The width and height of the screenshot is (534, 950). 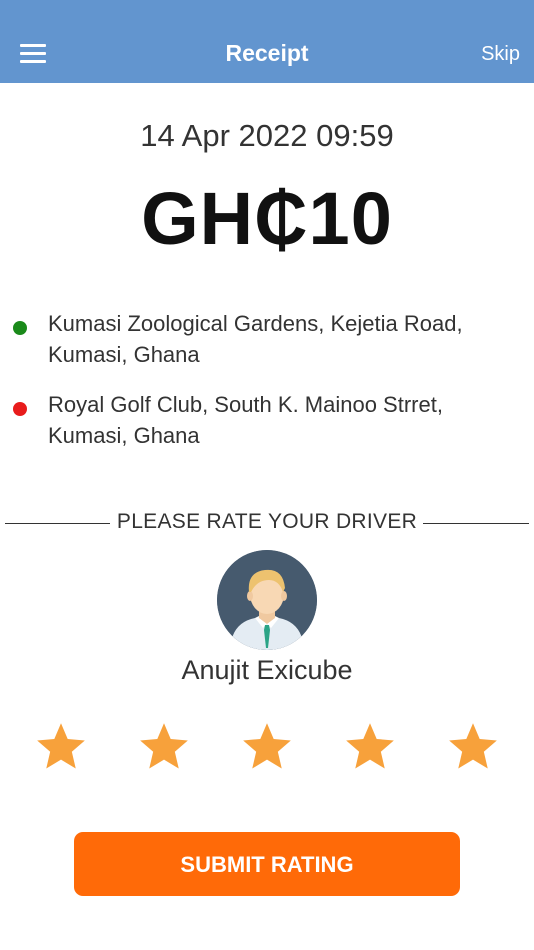 I want to click on trip-fare: GH₵10, so click(x=267, y=218).